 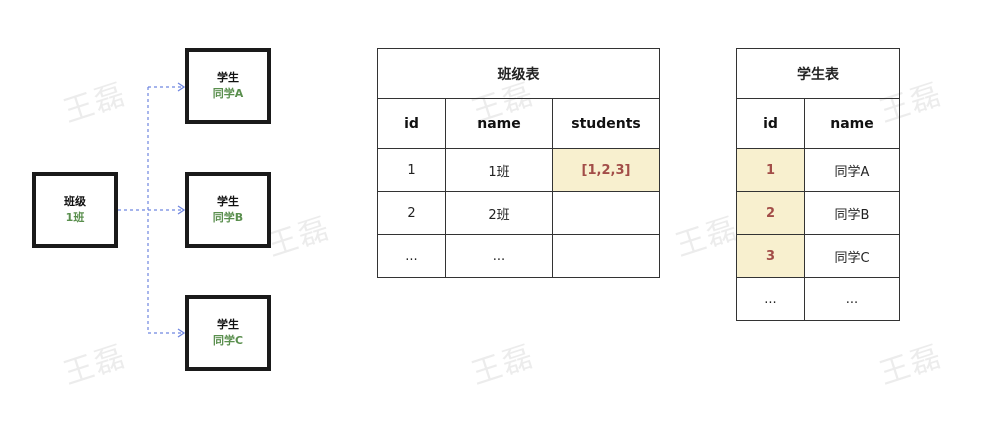 What do you see at coordinates (228, 333) in the screenshot?
I see `student-node: 学生 同学C` at bounding box center [228, 333].